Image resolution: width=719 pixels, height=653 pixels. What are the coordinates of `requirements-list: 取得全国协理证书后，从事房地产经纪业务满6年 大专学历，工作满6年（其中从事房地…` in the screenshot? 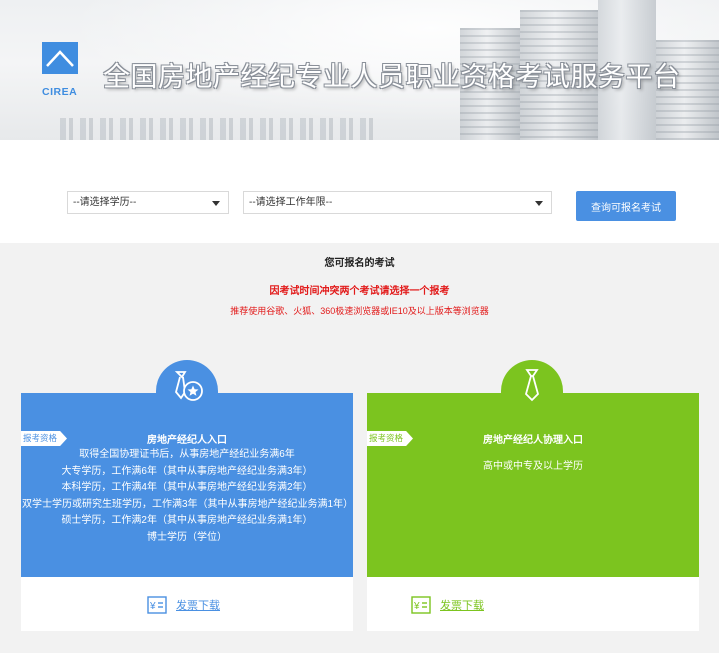 It's located at (187, 496).